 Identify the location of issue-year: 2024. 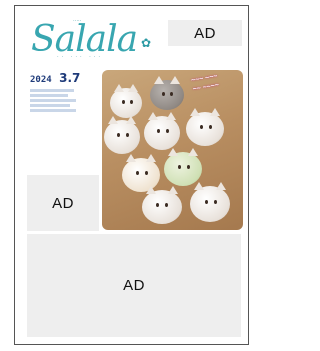
(41, 80).